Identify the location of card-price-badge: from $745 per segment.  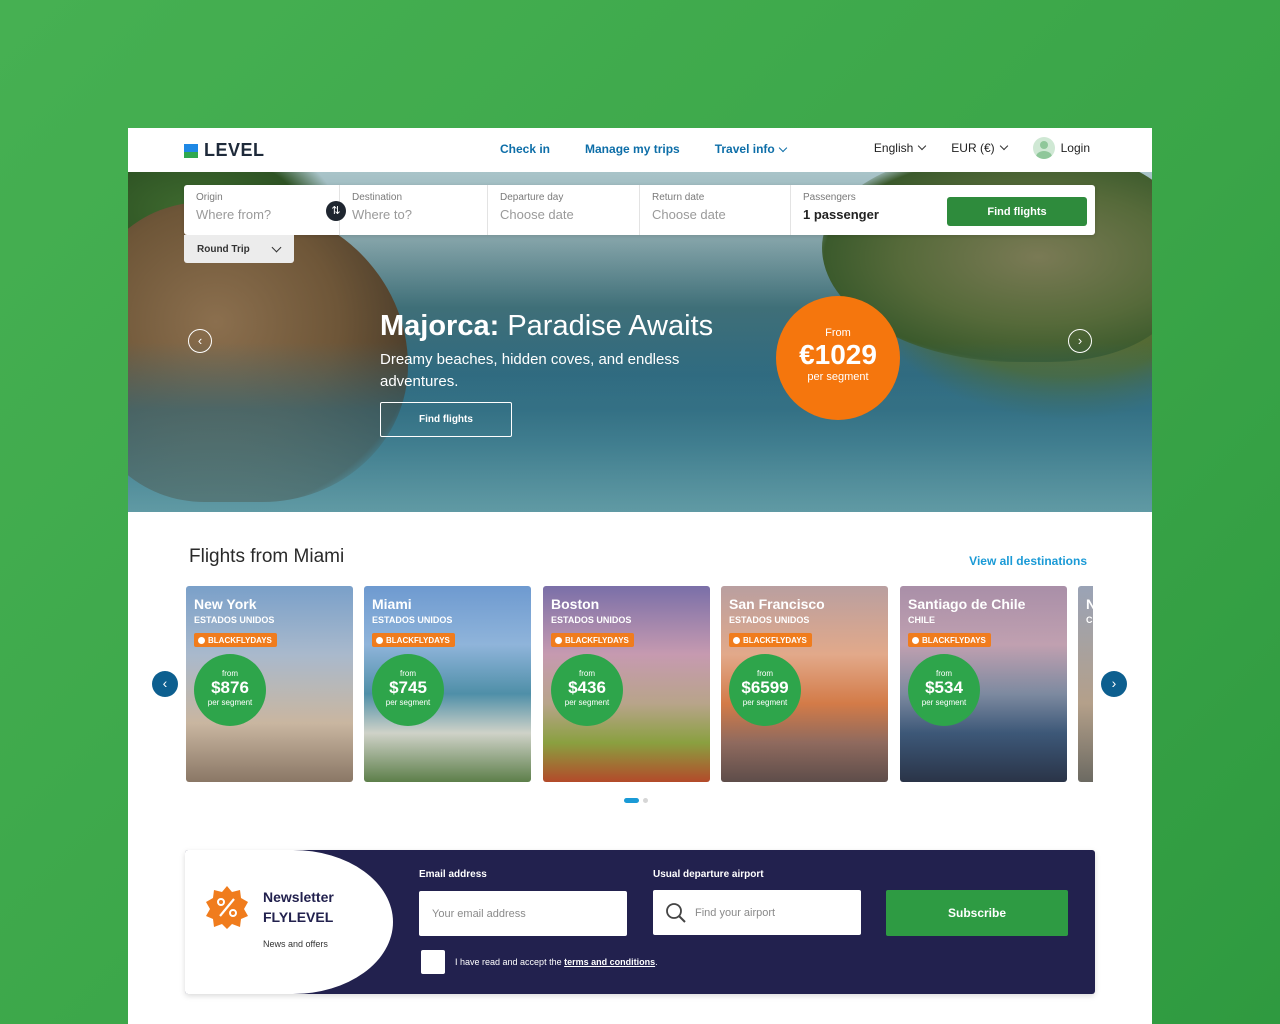
(408, 690).